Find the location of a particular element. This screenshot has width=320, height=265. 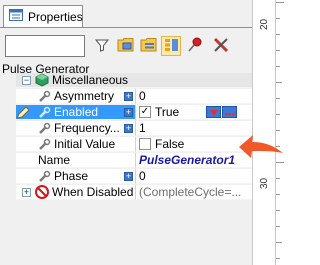

dropdown-button is located at coordinates (213, 112).